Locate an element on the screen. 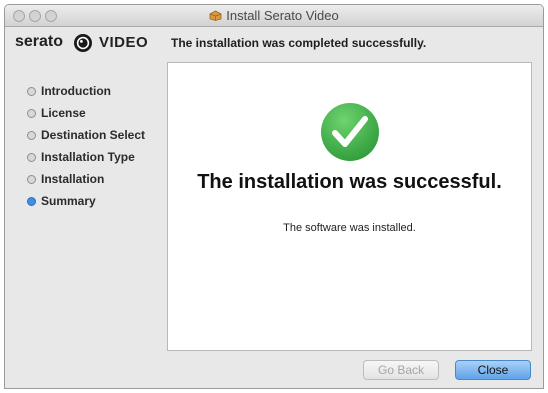 The image size is (548, 393). title-bar: Install Serato Video is located at coordinates (274, 16).